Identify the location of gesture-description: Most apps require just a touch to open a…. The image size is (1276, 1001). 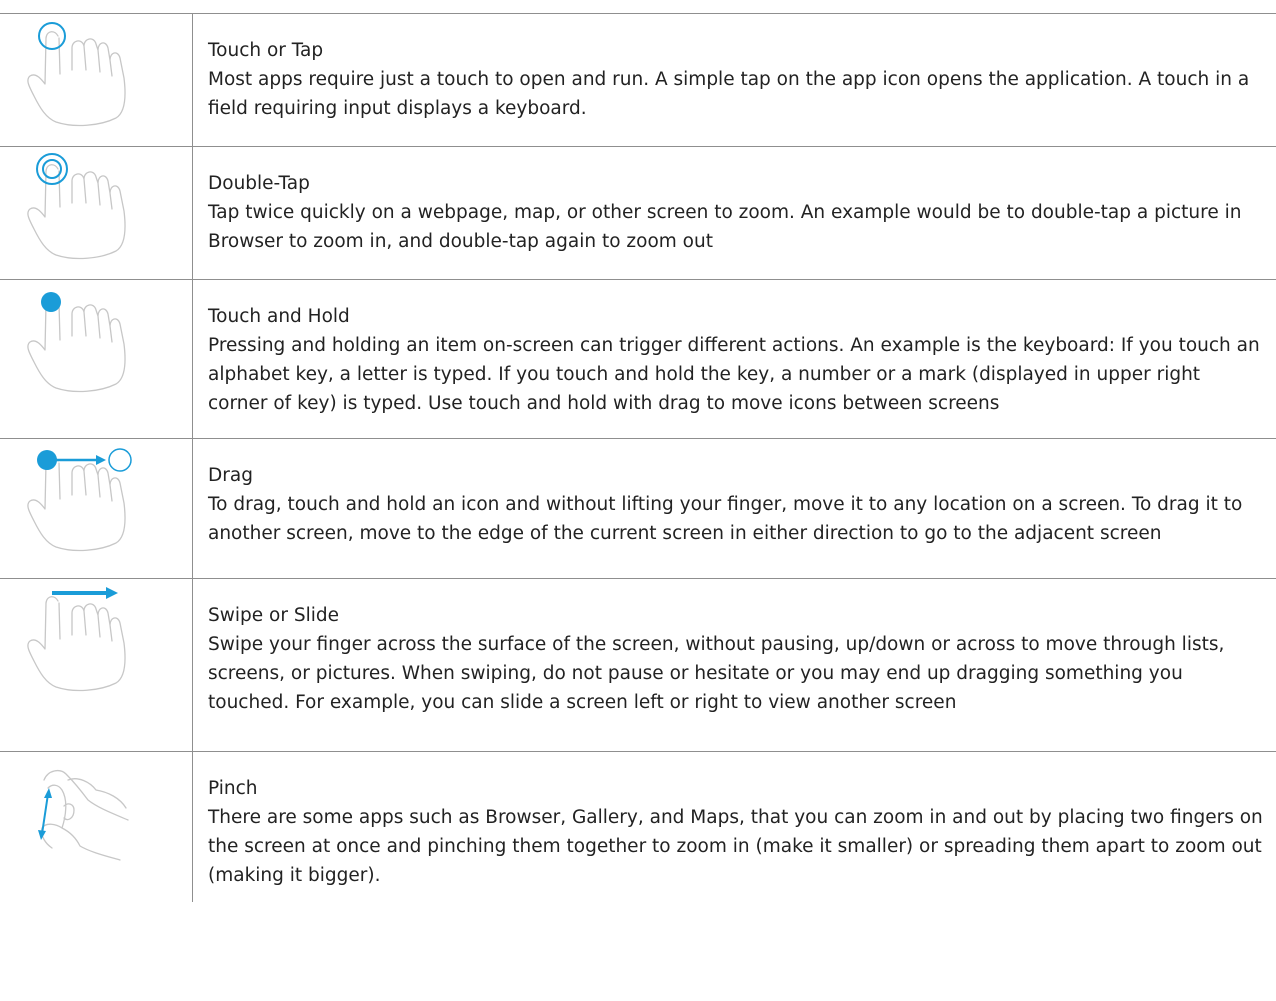
(729, 94).